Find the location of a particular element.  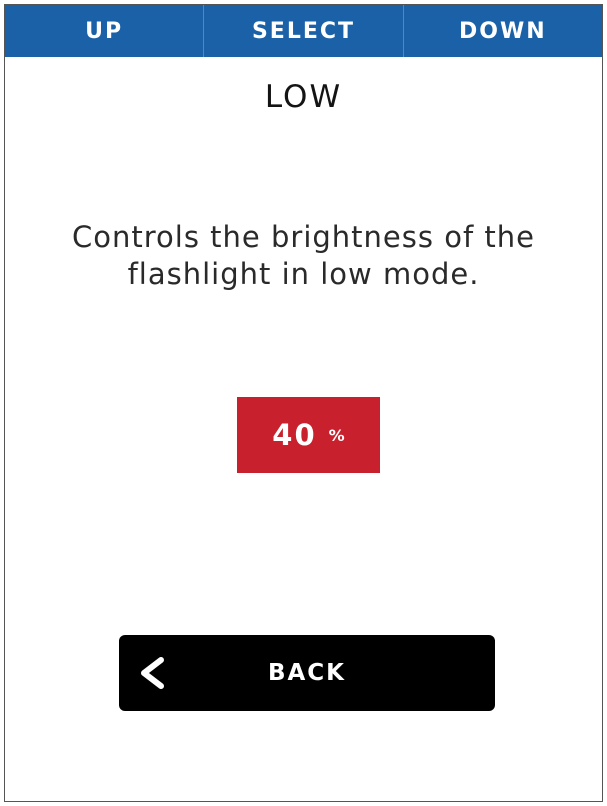

up-button: UP is located at coordinates (104, 31).